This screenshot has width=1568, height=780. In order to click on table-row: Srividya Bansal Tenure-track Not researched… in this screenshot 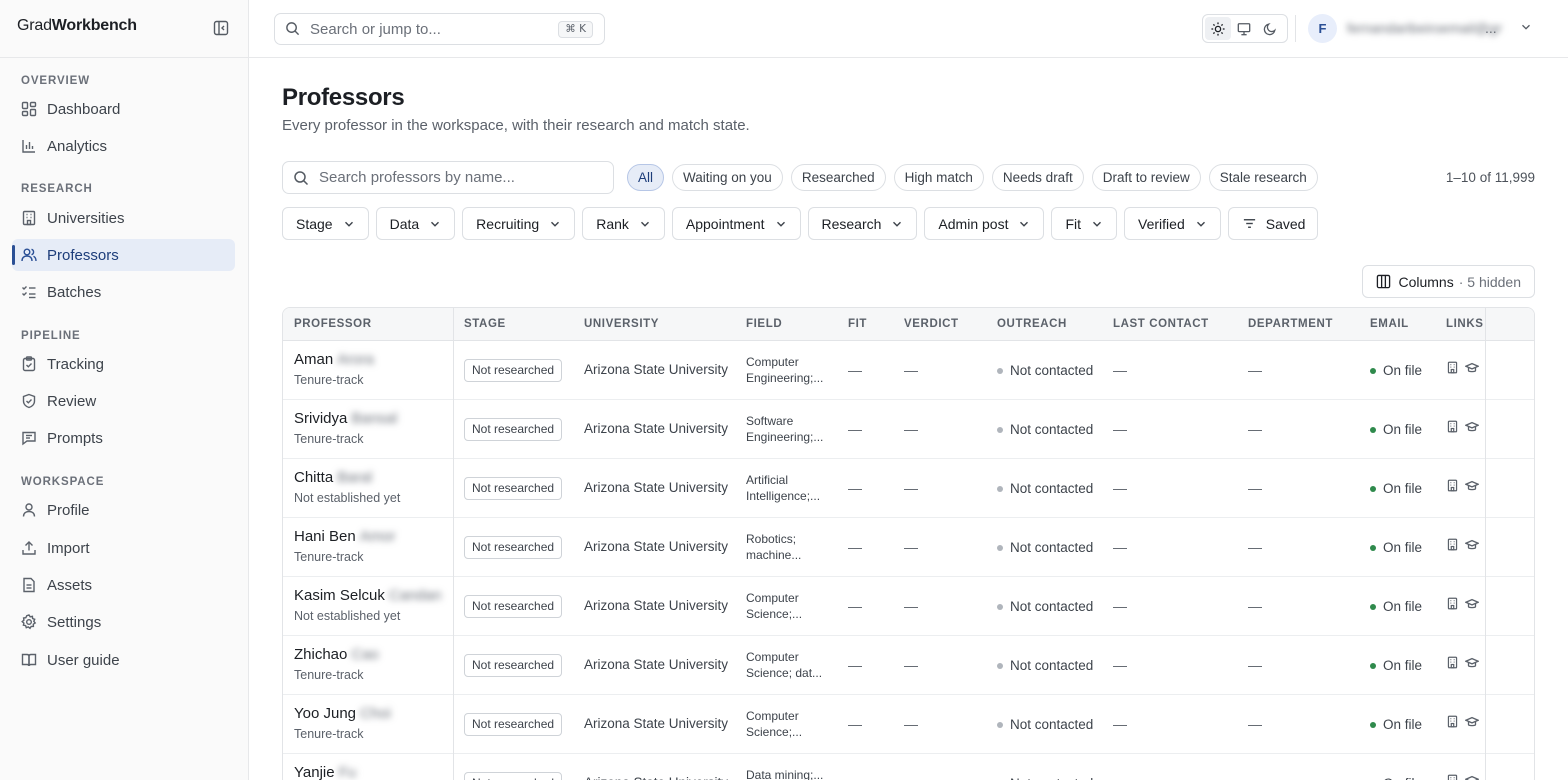, I will do `click(908, 429)`.